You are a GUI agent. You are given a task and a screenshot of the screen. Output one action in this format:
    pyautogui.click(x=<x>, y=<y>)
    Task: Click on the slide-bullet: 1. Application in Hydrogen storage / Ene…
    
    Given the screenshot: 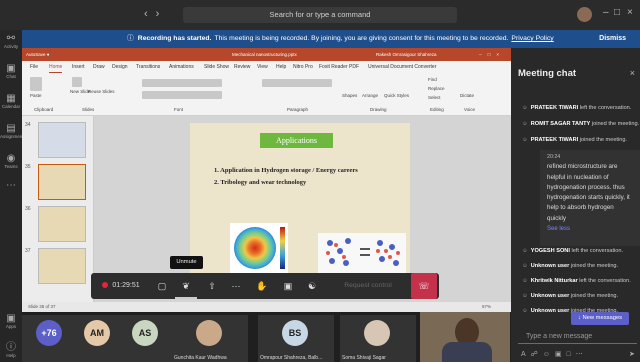 What is the action you would take?
    pyautogui.click(x=286, y=170)
    